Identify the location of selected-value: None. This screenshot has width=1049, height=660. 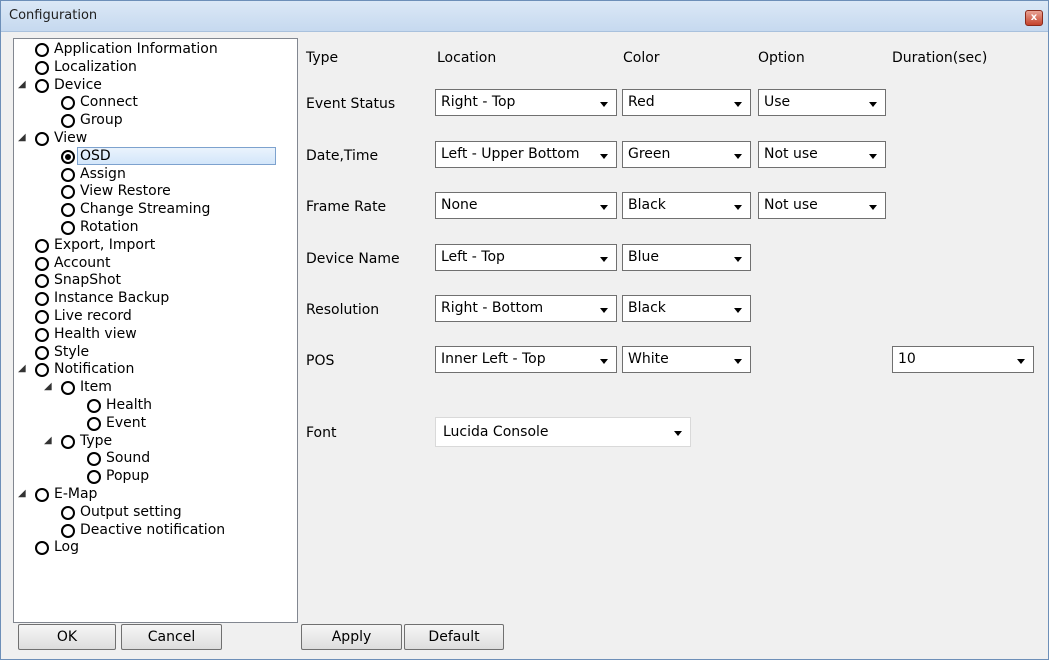
(459, 205).